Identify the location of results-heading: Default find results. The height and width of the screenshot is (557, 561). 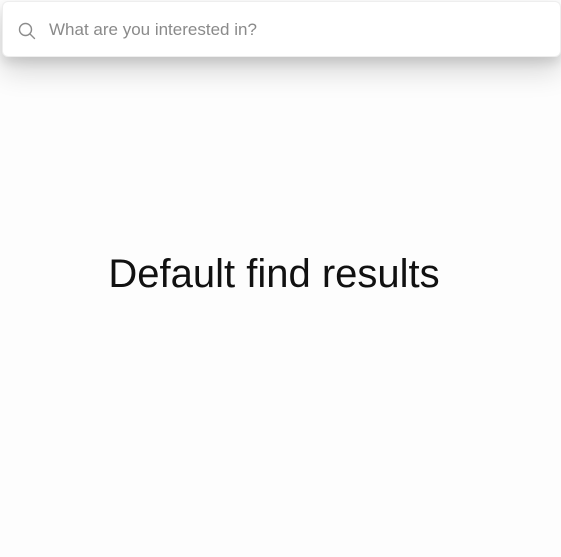
(274, 274).